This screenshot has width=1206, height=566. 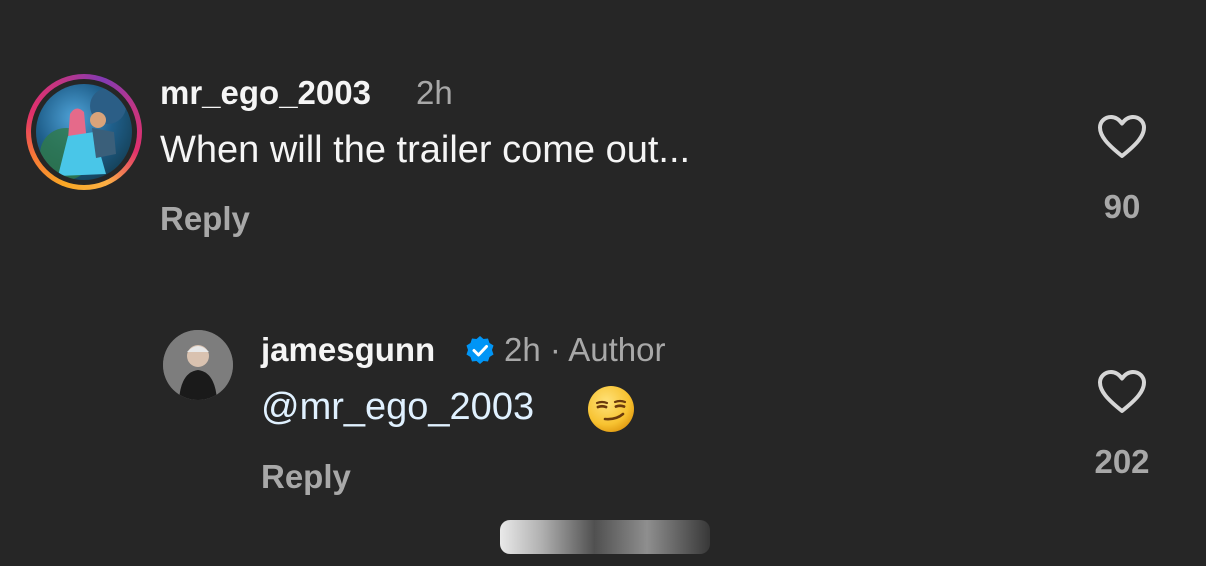 I want to click on avatar-jamesgunn, so click(x=198, y=365).